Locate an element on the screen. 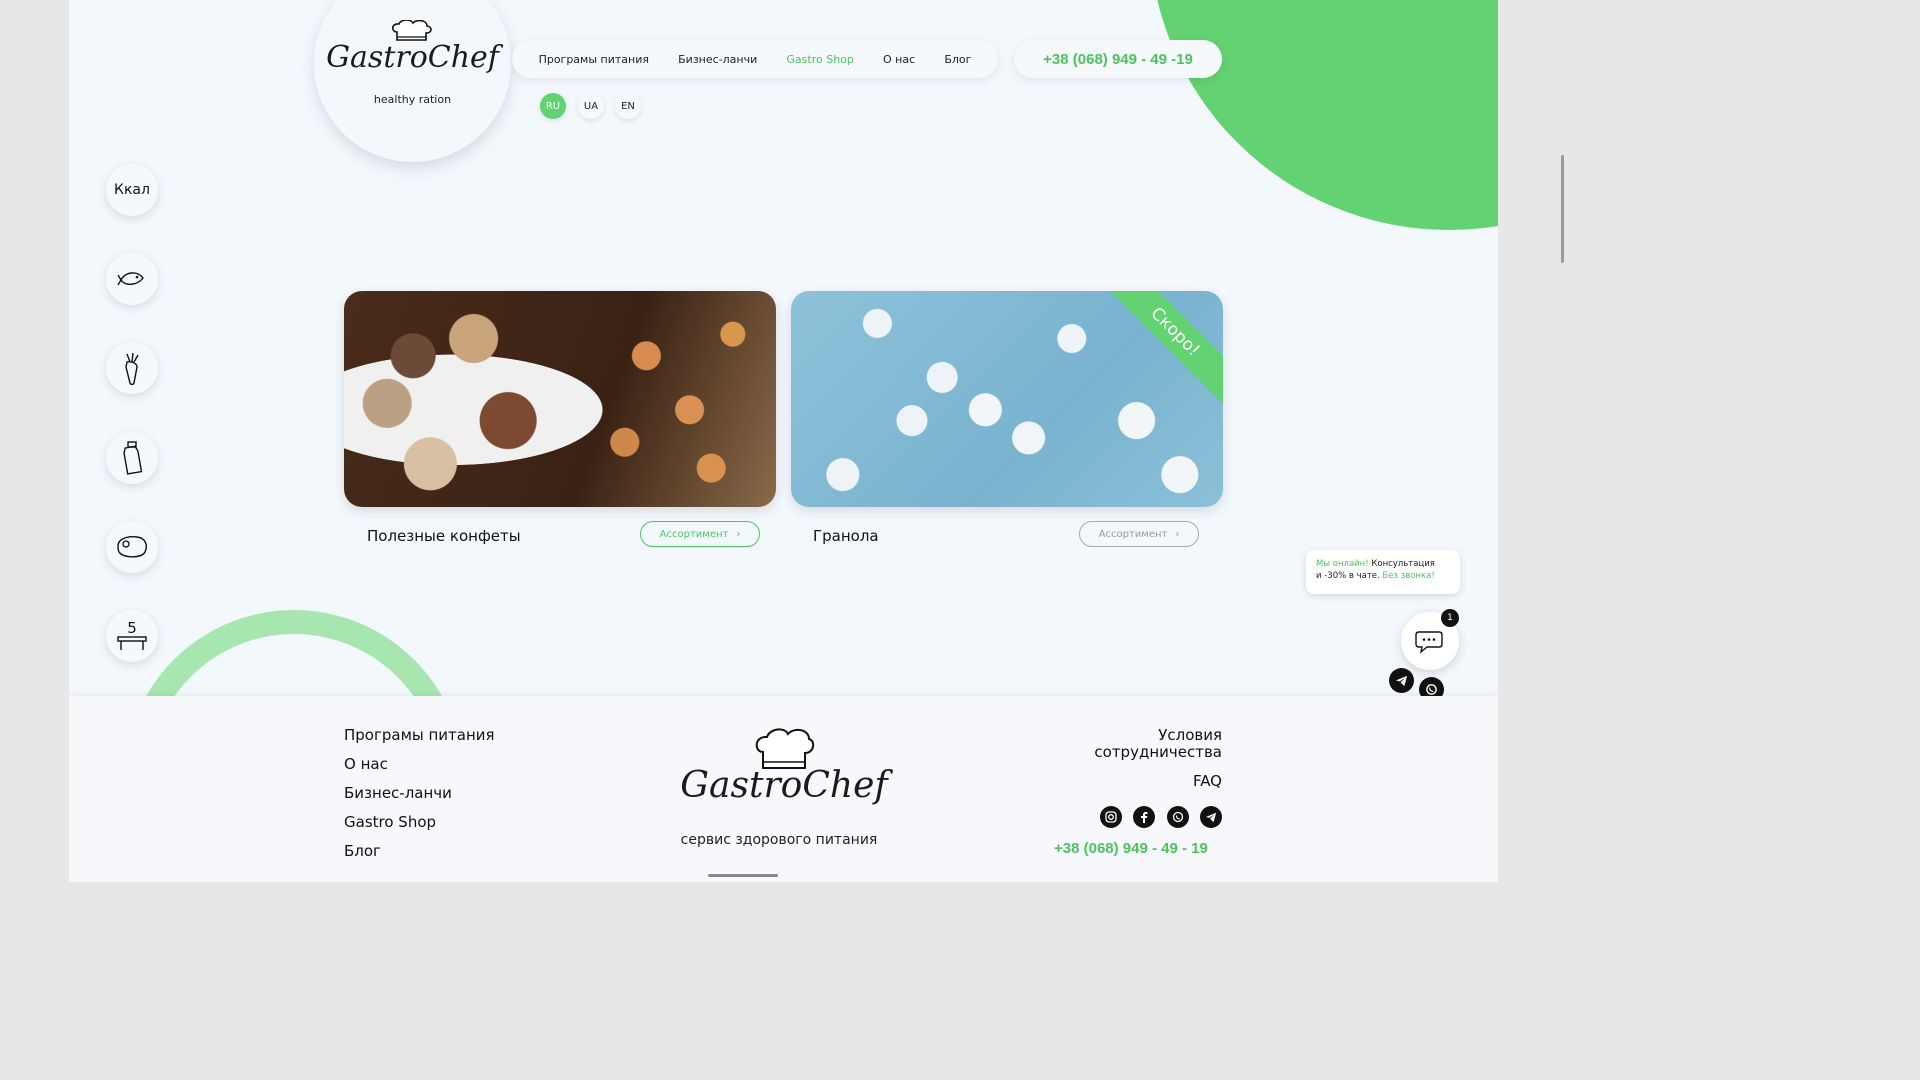 This screenshot has height=1080, width=1920. table-icon: 5 is located at coordinates (132, 634).